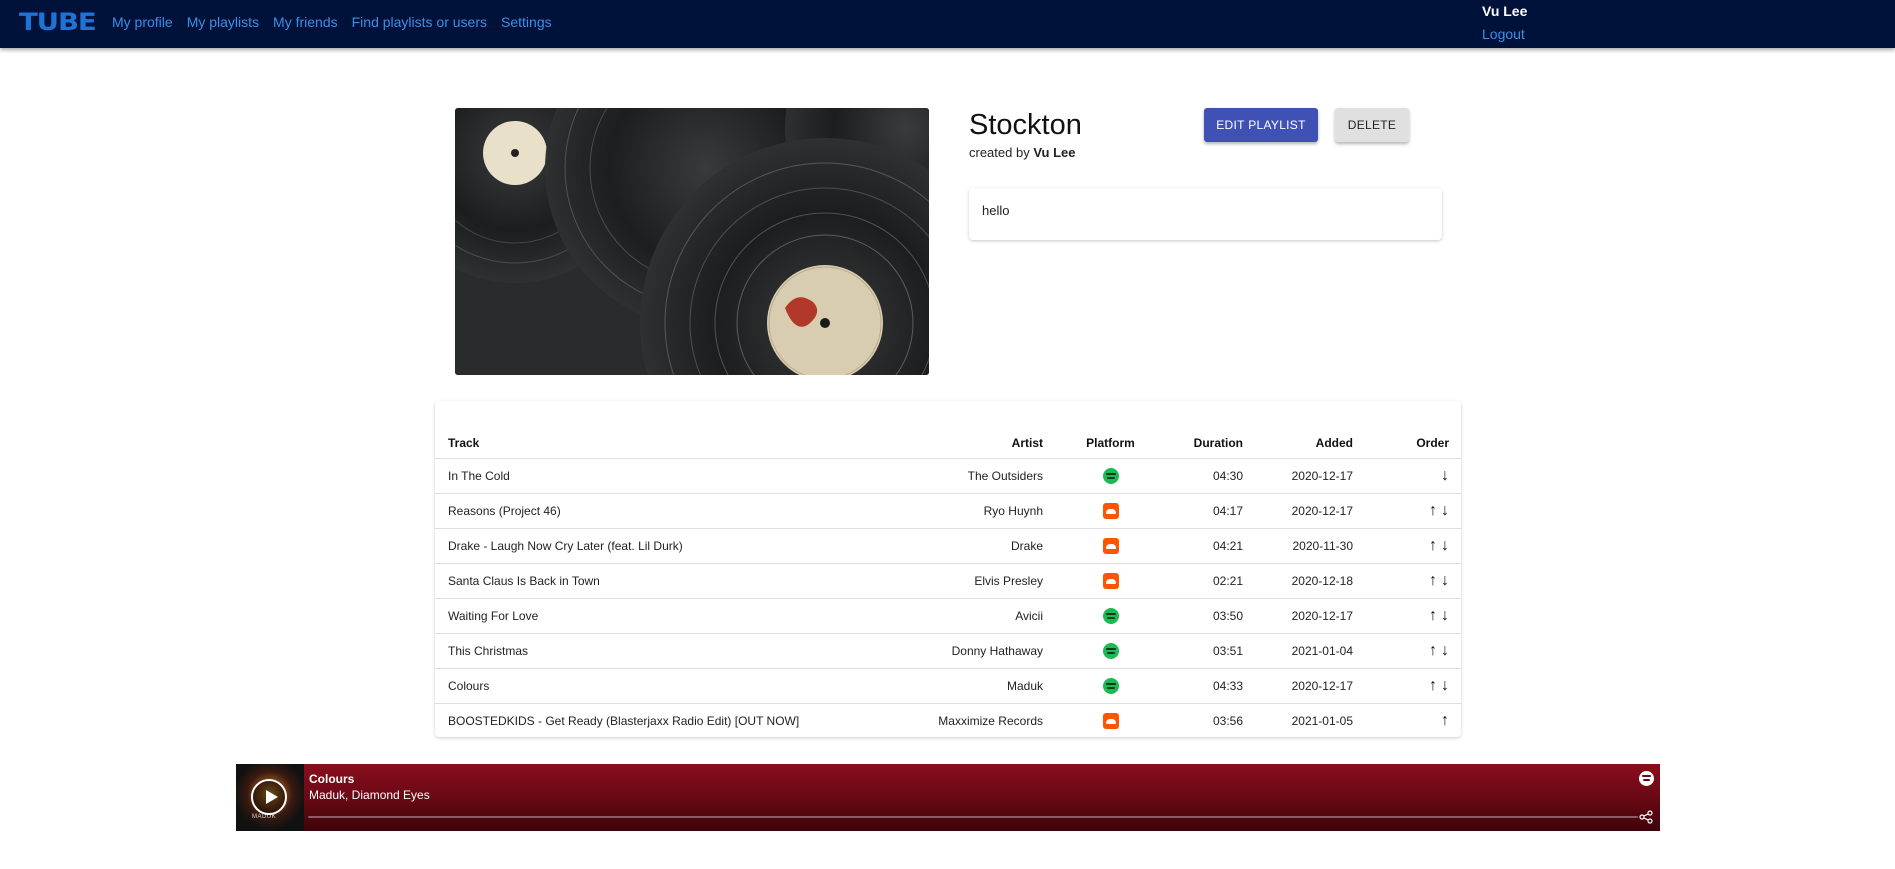 The image size is (1895, 869). Describe the element at coordinates (1504, 34) in the screenshot. I see `logout-link: Logout` at that location.